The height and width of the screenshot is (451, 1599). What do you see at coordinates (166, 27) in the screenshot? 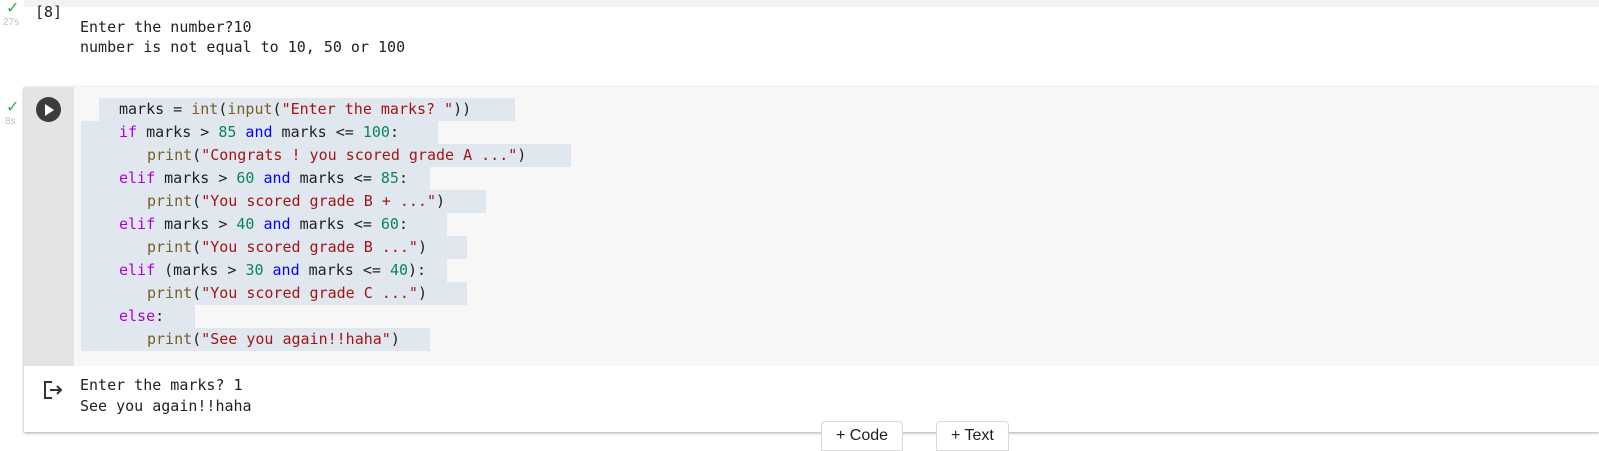
I see `output-line: Enter the number?10` at bounding box center [166, 27].